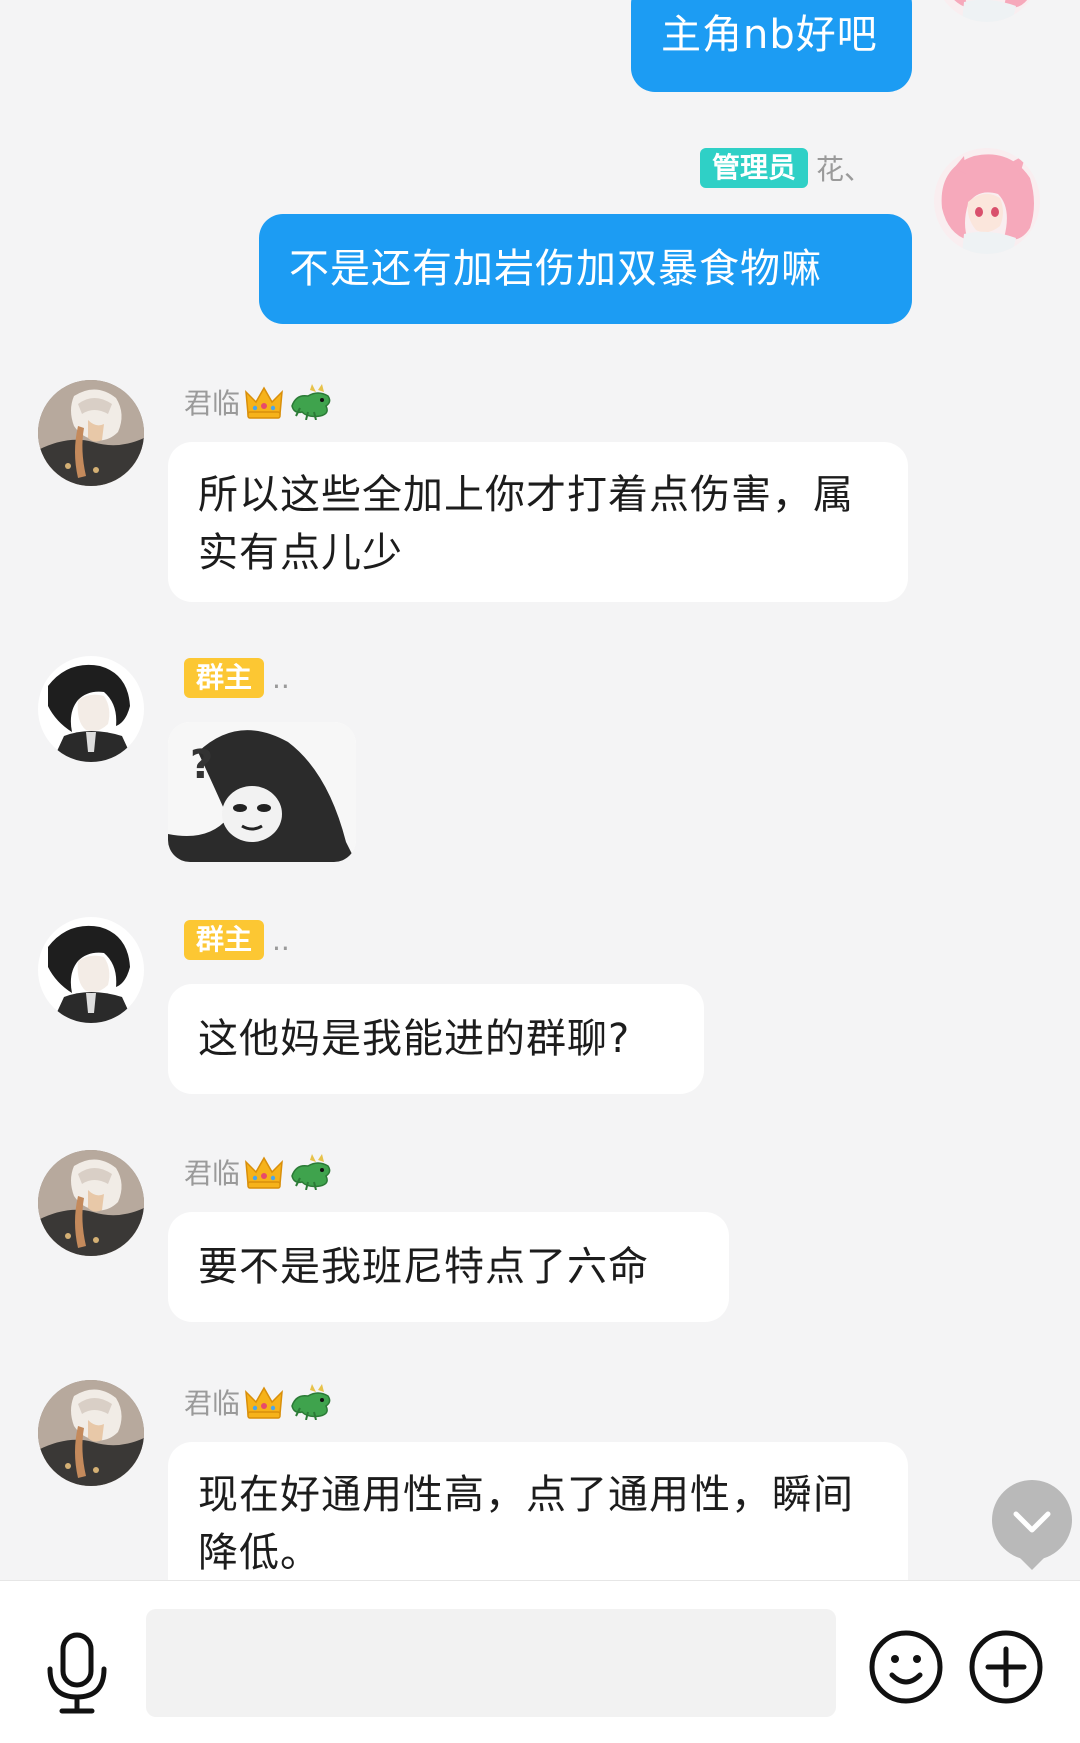  I want to click on message-bubble-left: 所以这些全加上你才打着点伤害，属实有点儿少, so click(538, 522).